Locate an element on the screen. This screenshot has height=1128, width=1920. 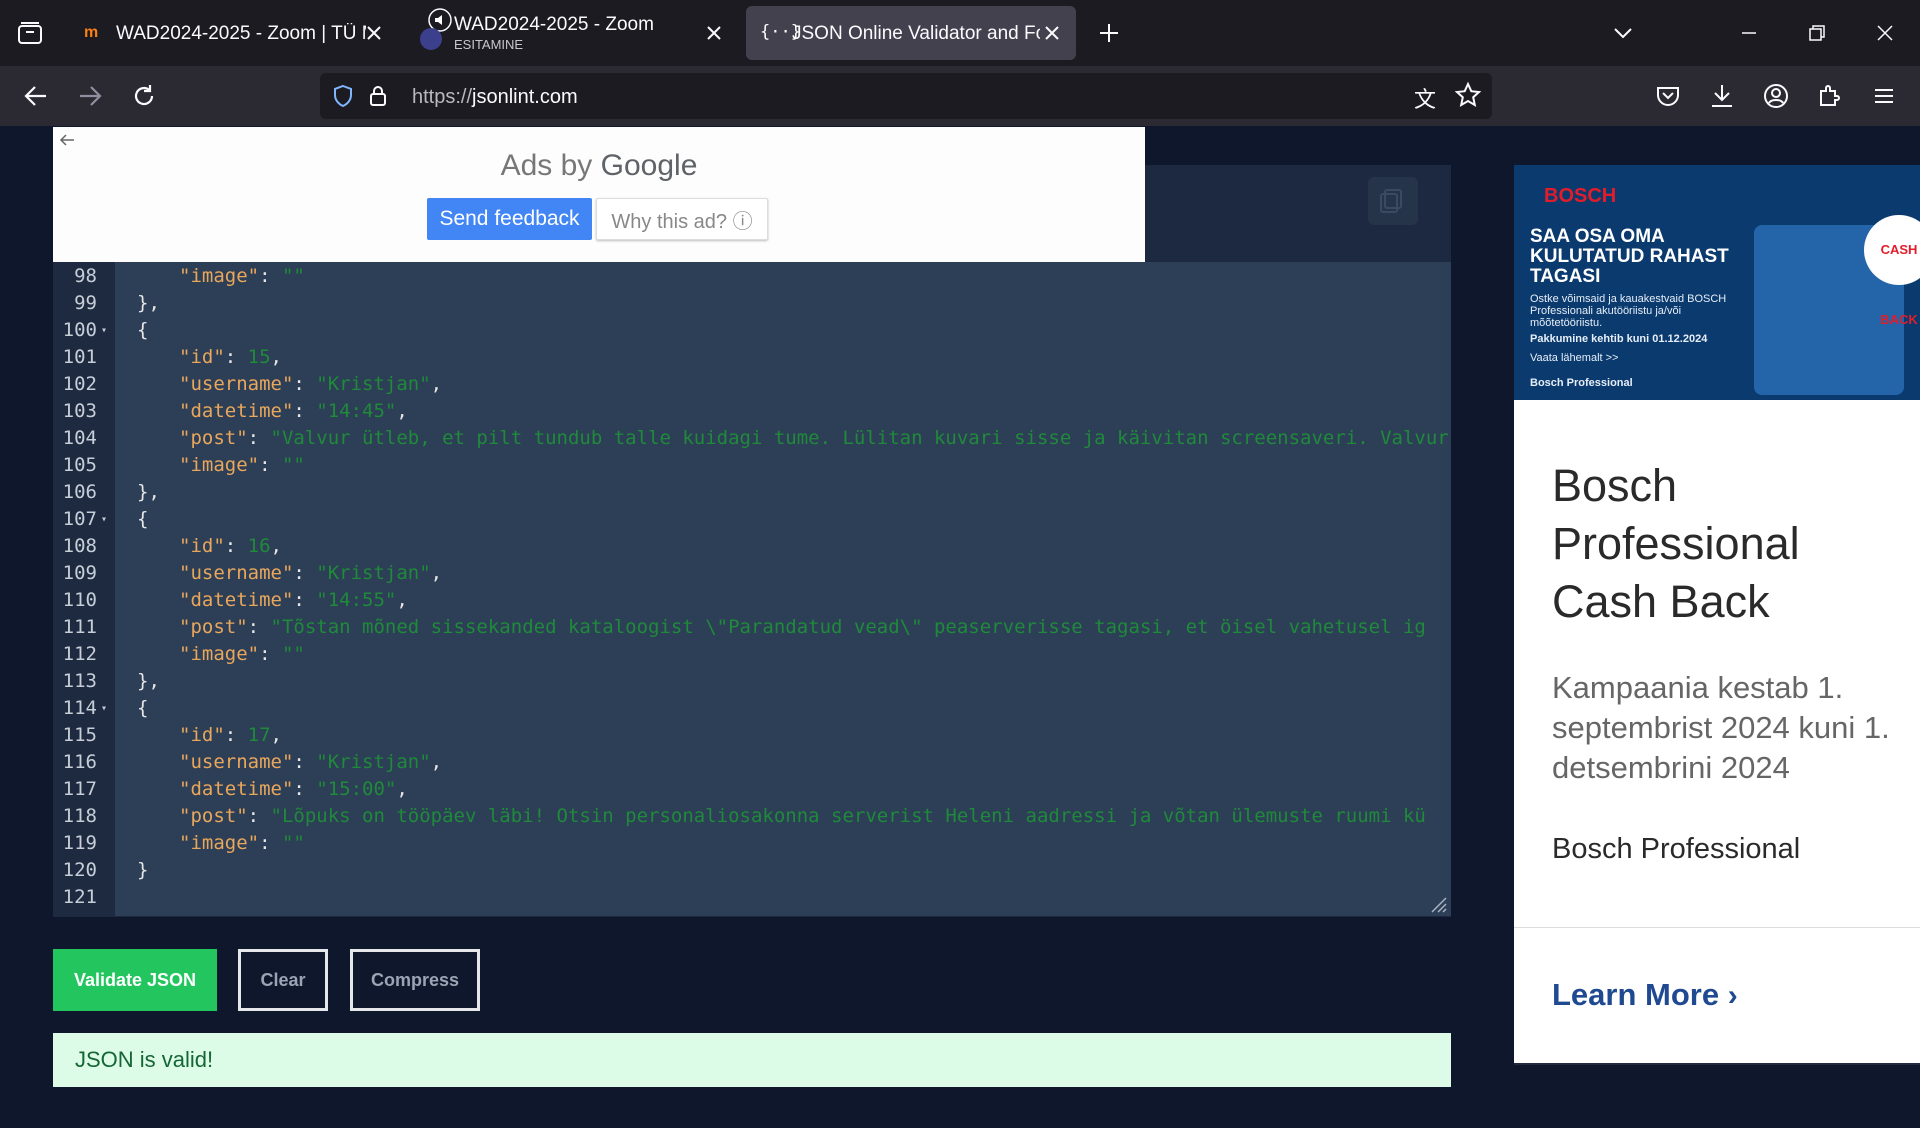
tab-title: WAD2024-2025 - Zoom | TÜ Mo is located at coordinates (241, 33).